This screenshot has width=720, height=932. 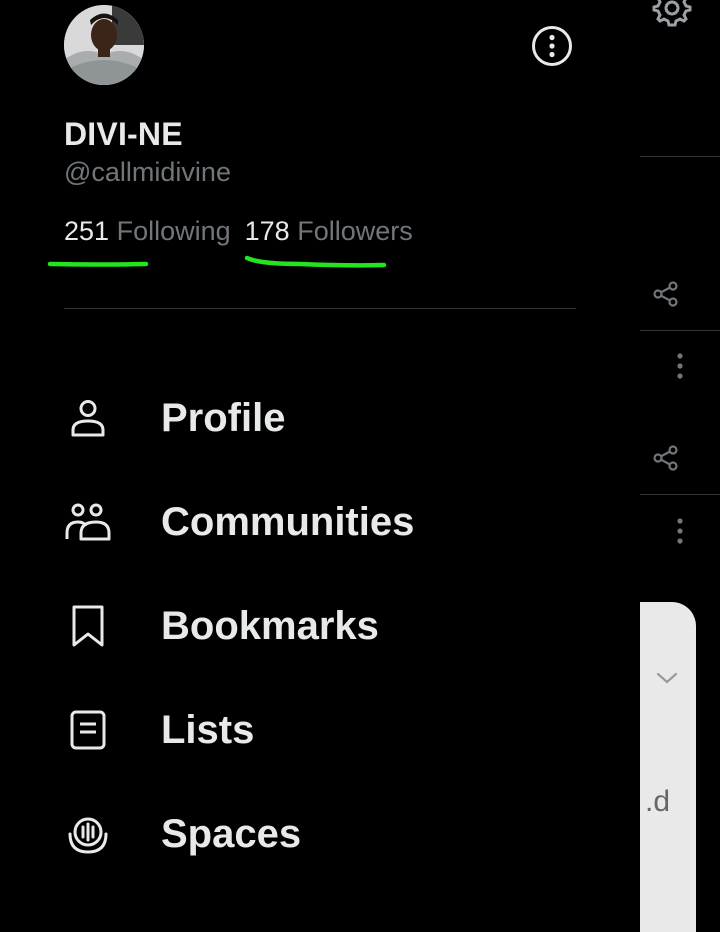 What do you see at coordinates (88, 522) in the screenshot?
I see `communities-icon` at bounding box center [88, 522].